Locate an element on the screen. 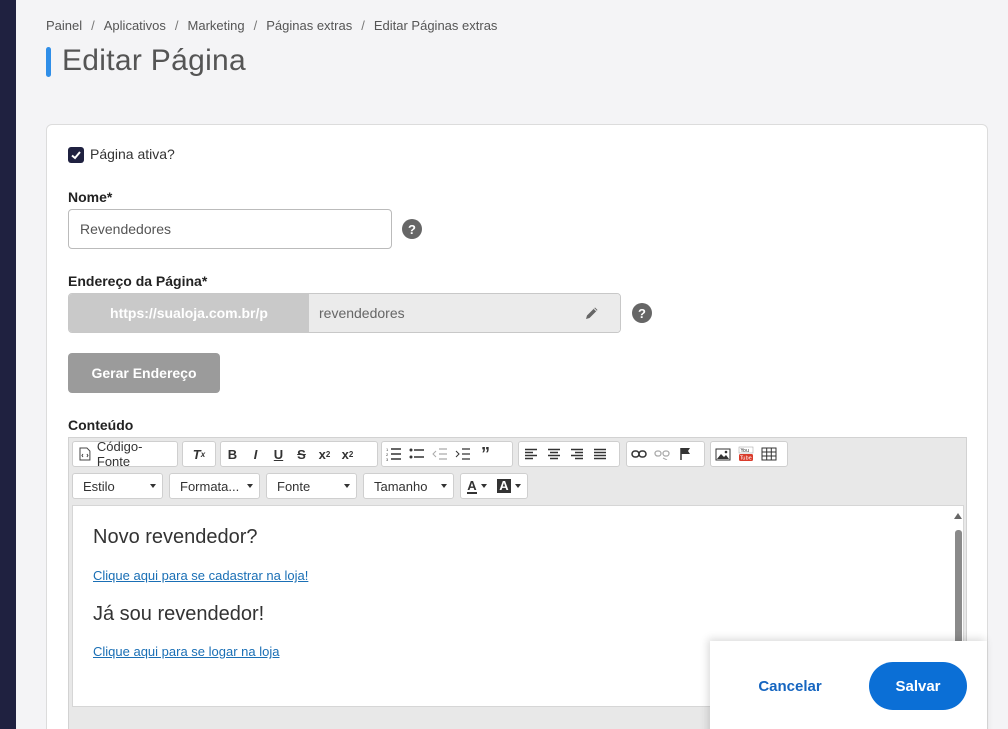 The width and height of the screenshot is (1008, 729). link-icon is located at coordinates (638, 454).